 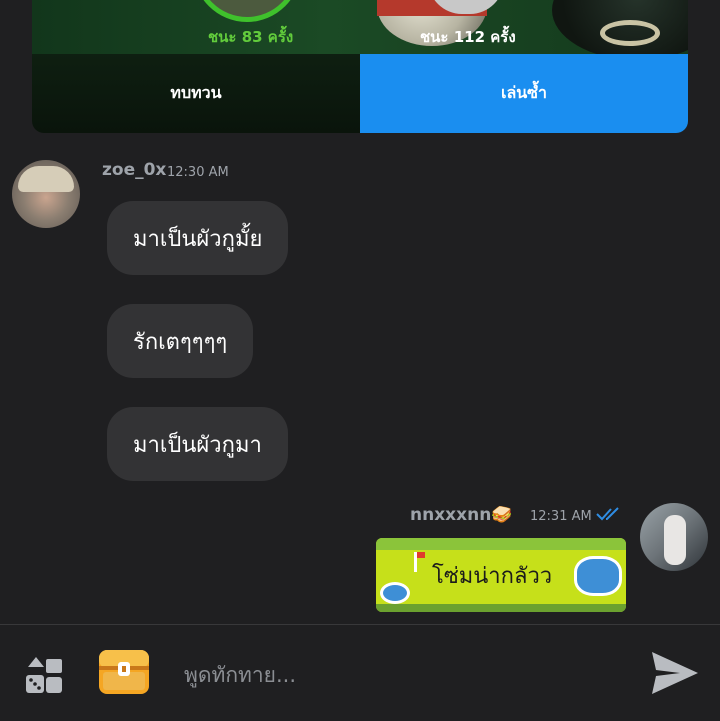 What do you see at coordinates (404, 675) in the screenshot?
I see `message-input` at bounding box center [404, 675].